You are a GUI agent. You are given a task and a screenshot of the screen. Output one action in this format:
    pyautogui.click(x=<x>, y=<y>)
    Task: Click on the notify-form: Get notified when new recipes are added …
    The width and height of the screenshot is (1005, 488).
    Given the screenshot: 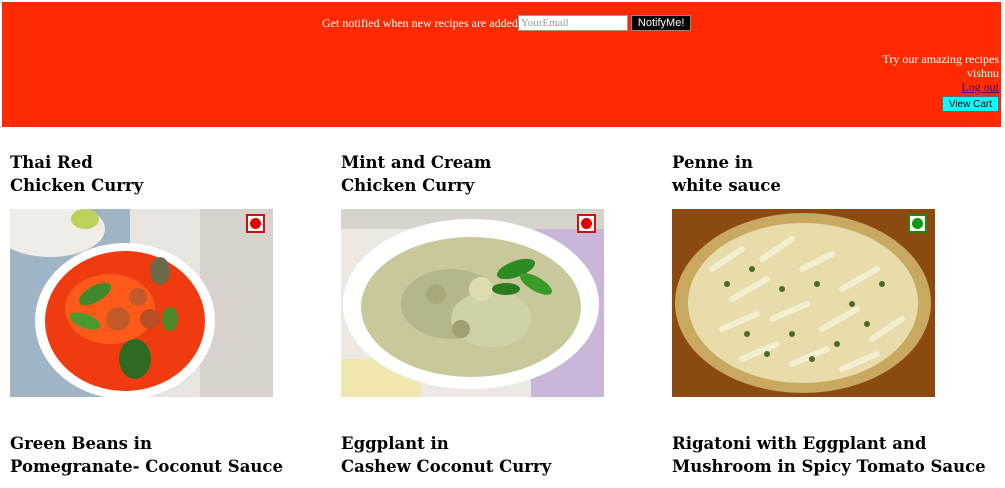 What is the action you would take?
    pyautogui.click(x=507, y=23)
    